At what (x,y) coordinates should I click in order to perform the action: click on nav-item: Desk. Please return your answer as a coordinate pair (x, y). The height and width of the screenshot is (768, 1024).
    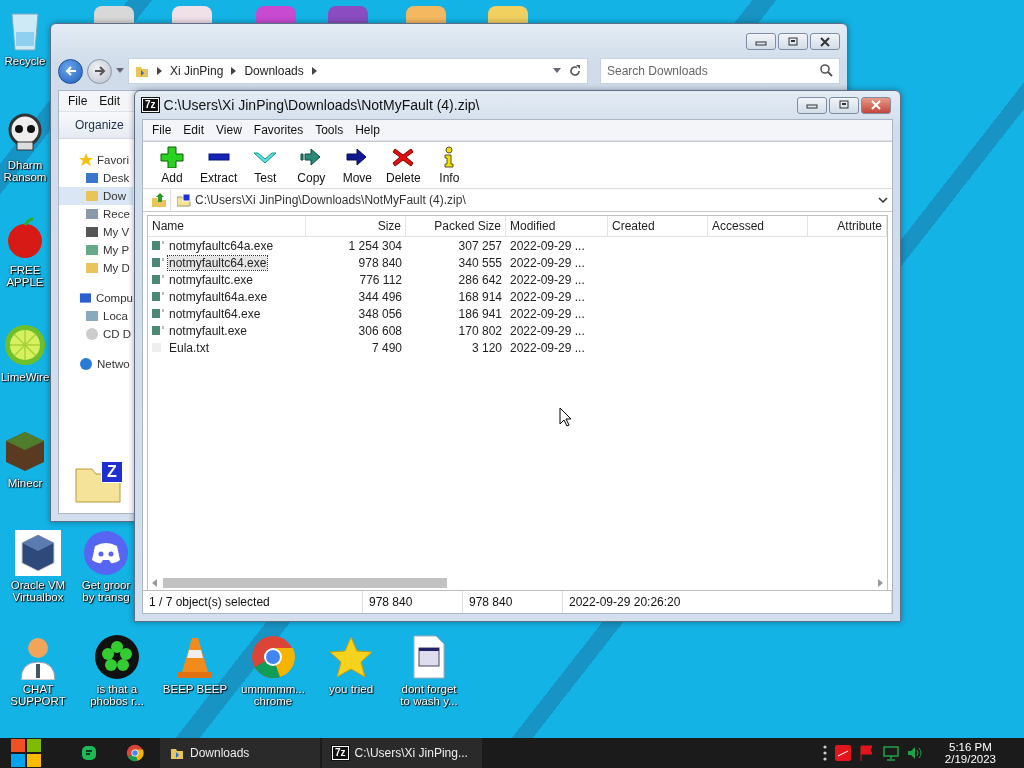
    Looking at the image, I should click on (96, 178).